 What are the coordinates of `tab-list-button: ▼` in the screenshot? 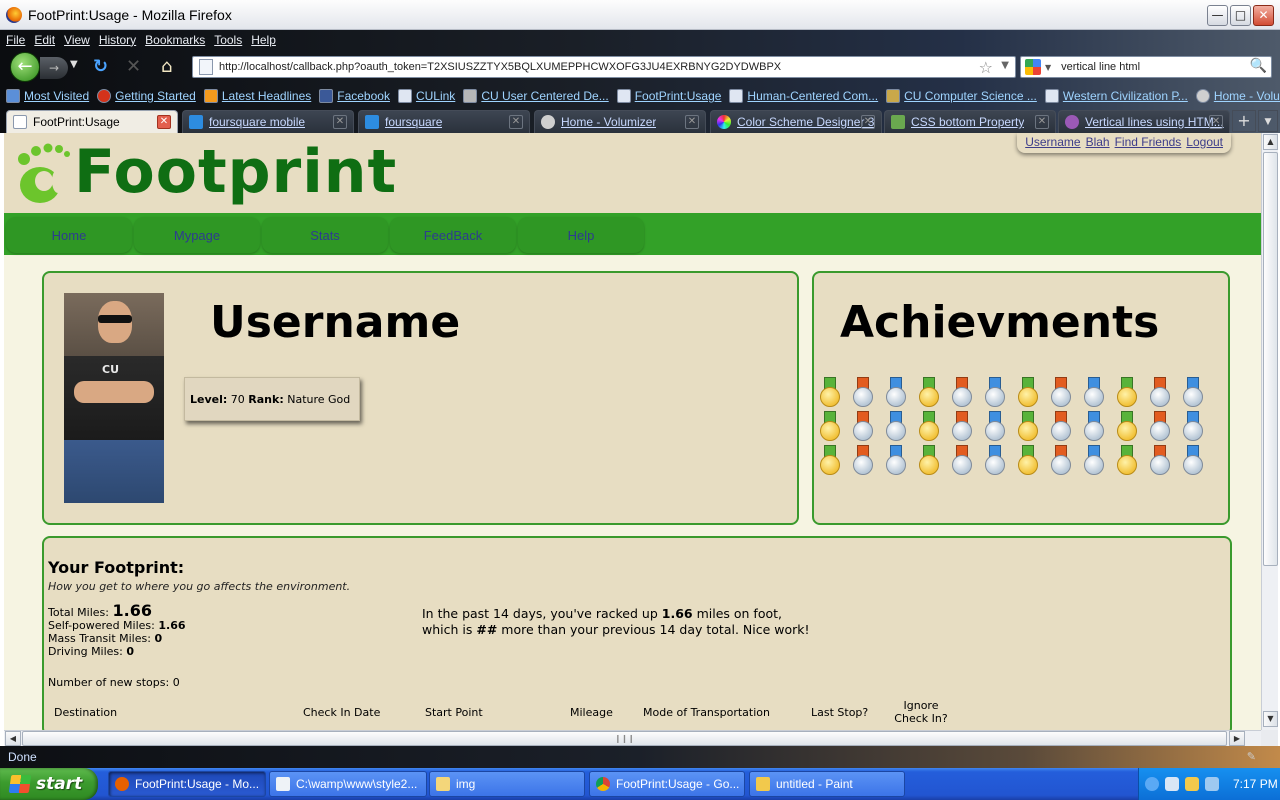 It's located at (1268, 121).